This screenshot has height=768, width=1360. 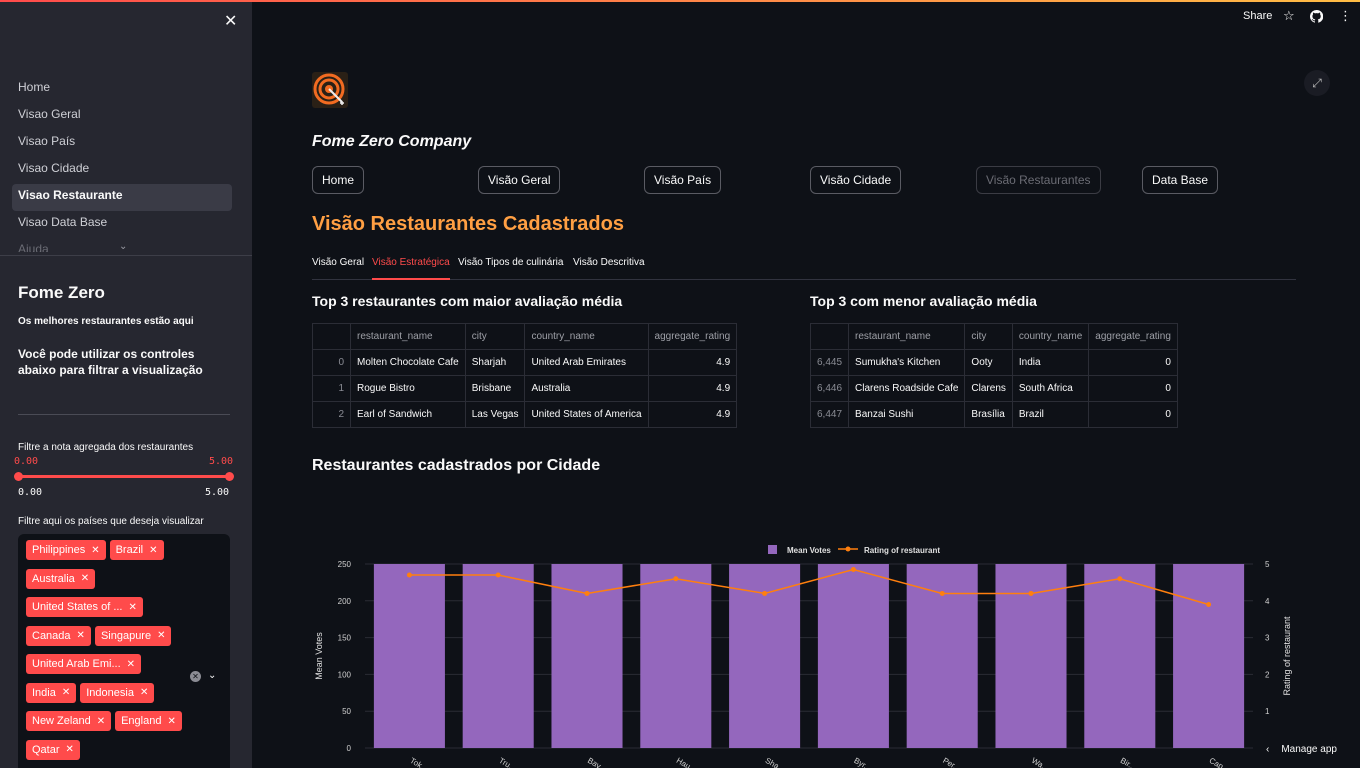 What do you see at coordinates (1301, 749) in the screenshot?
I see `manage-app-button: ‹ Manage app` at bounding box center [1301, 749].